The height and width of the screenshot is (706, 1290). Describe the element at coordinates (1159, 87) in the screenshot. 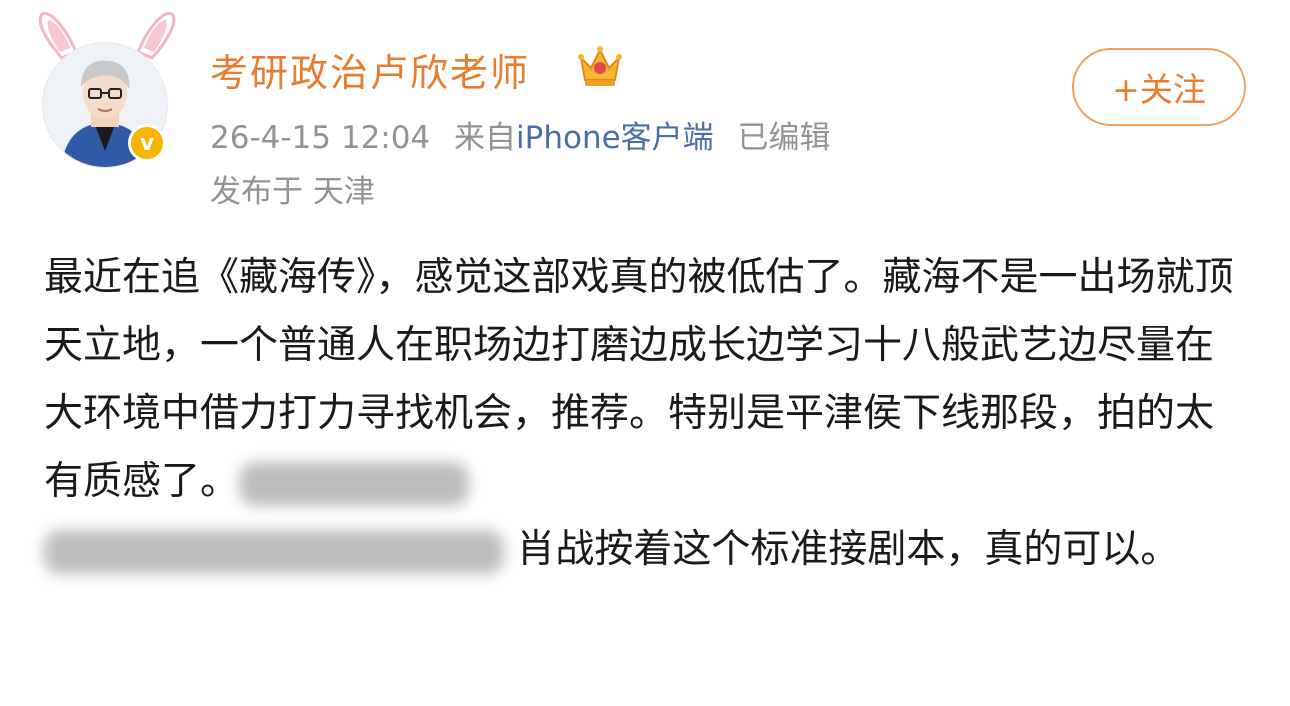

I see `follow-button: +关注` at that location.